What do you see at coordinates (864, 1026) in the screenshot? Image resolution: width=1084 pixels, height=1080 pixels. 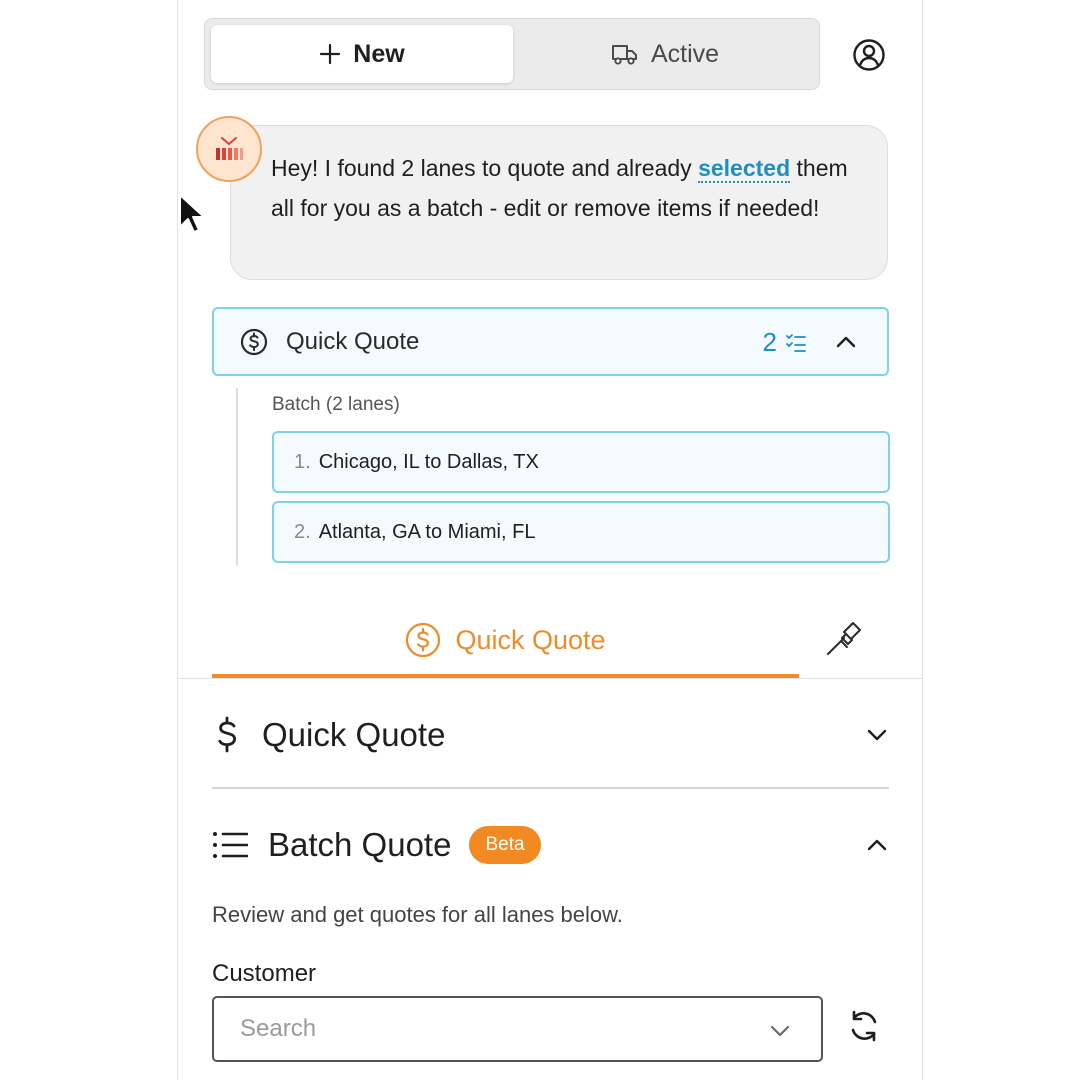 I see `refresh-icon` at bounding box center [864, 1026].